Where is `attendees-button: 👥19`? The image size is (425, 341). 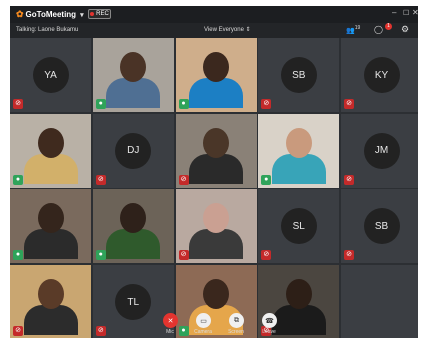 attendees-button: 👥19 is located at coordinates (353, 29).